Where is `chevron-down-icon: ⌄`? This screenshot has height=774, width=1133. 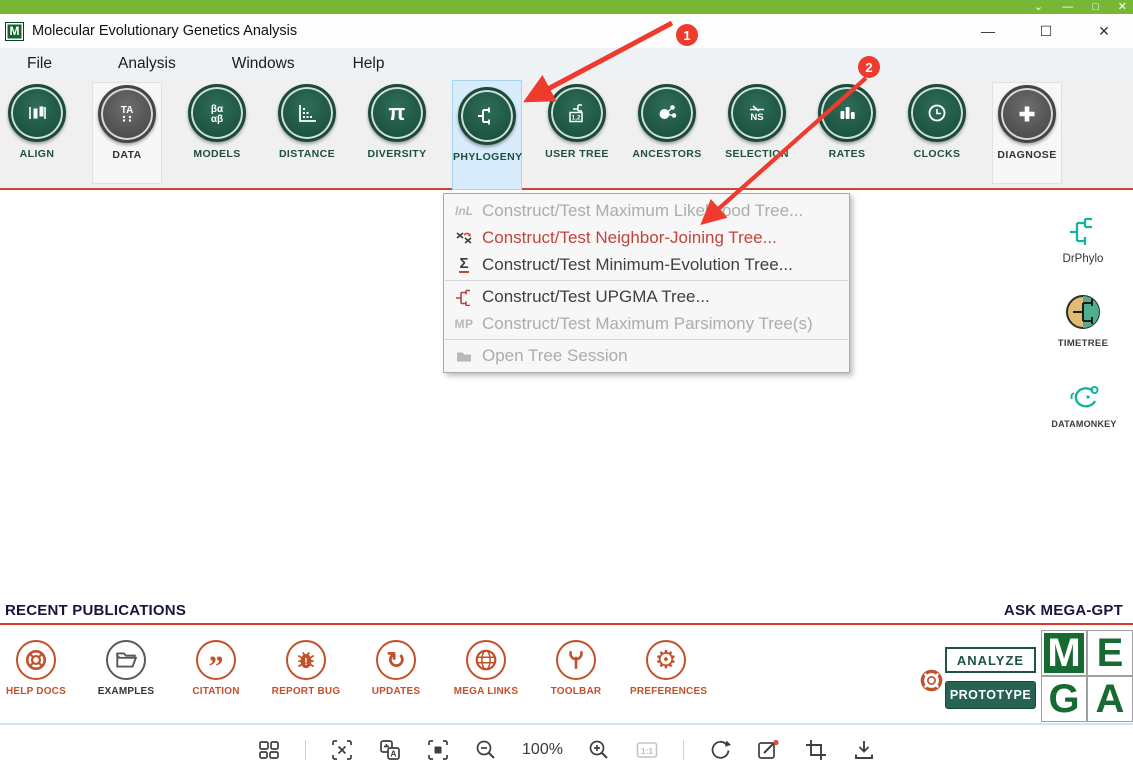 chevron-down-icon: ⌄ is located at coordinates (1038, 7).